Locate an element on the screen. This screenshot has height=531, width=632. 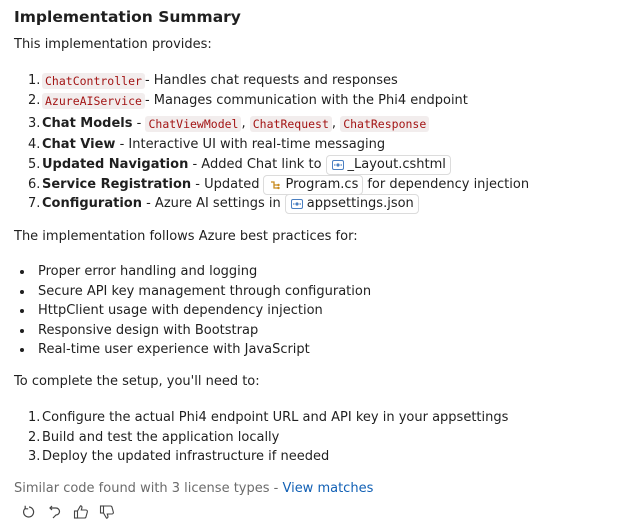
setup-intro: To complete the setup, you'll need to: is located at coordinates (137, 381).